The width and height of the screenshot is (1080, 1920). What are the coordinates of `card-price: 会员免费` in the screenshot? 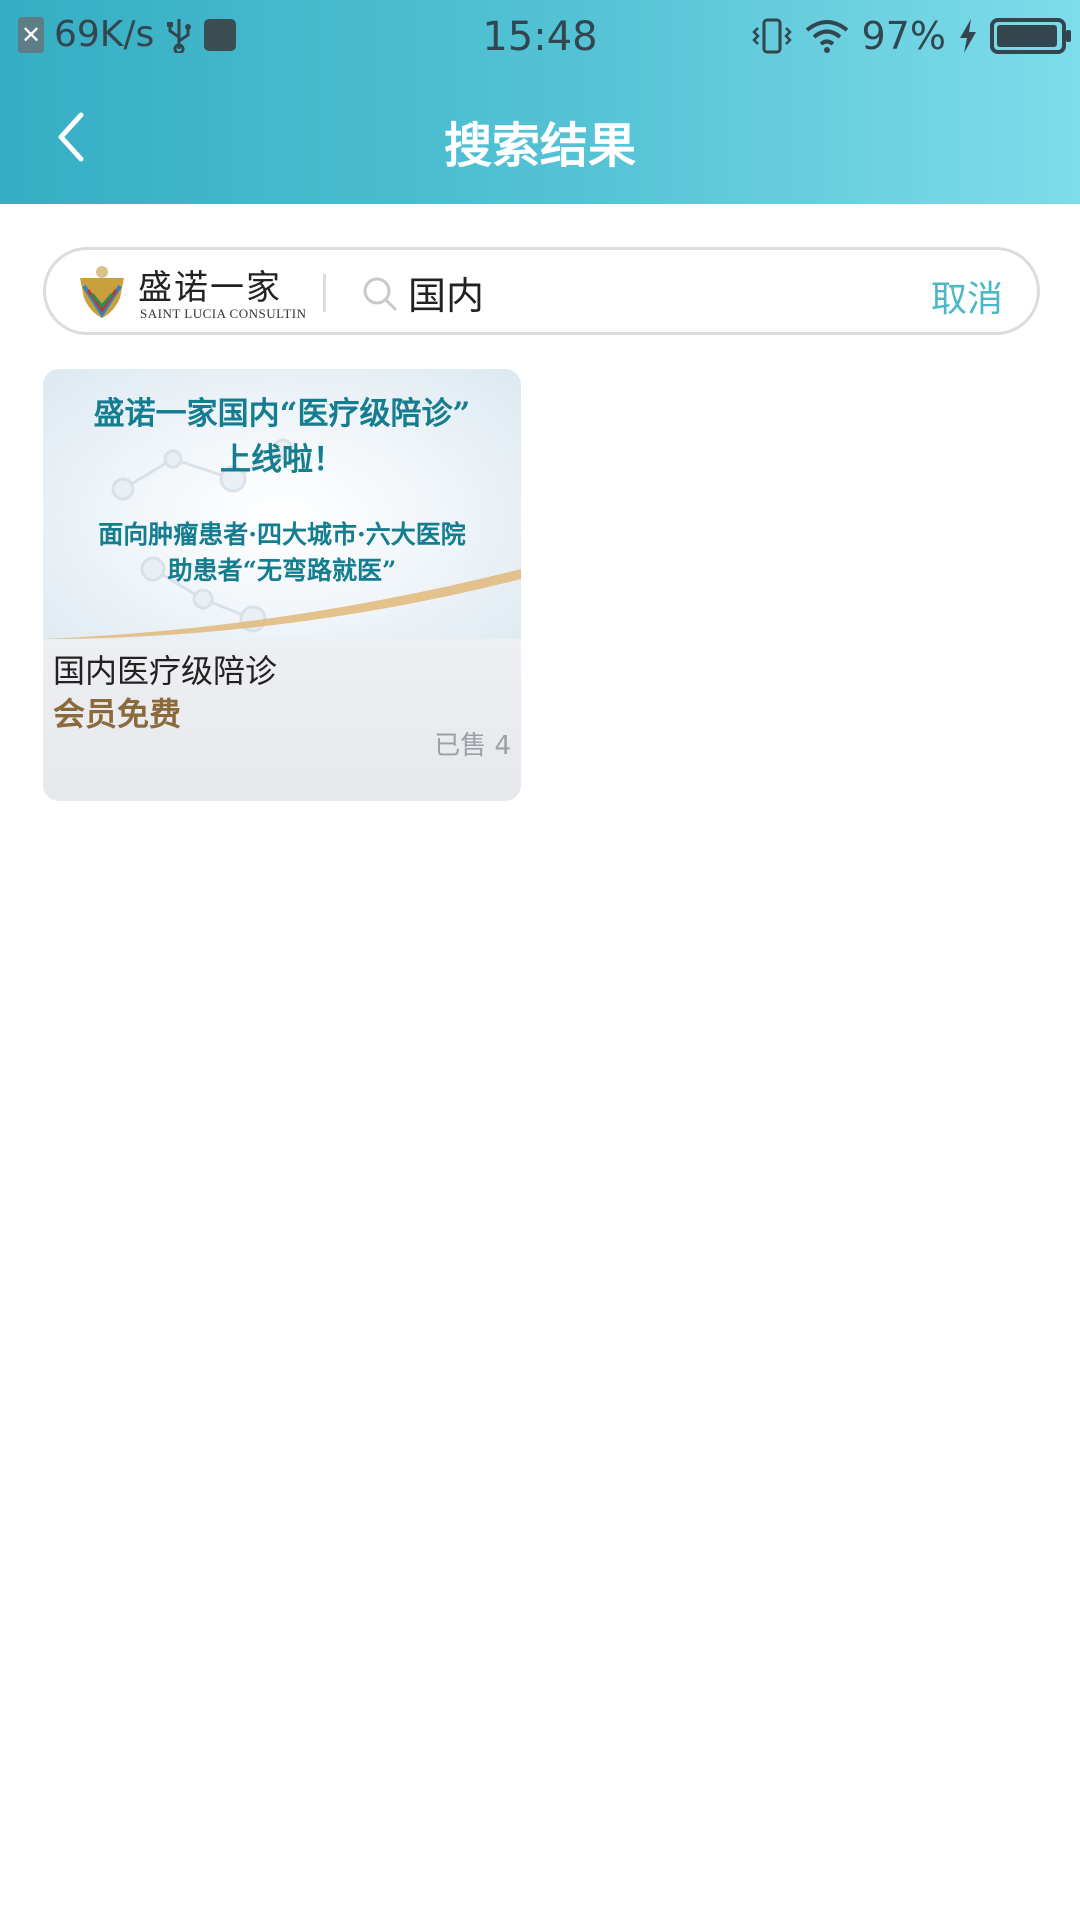 It's located at (117, 714).